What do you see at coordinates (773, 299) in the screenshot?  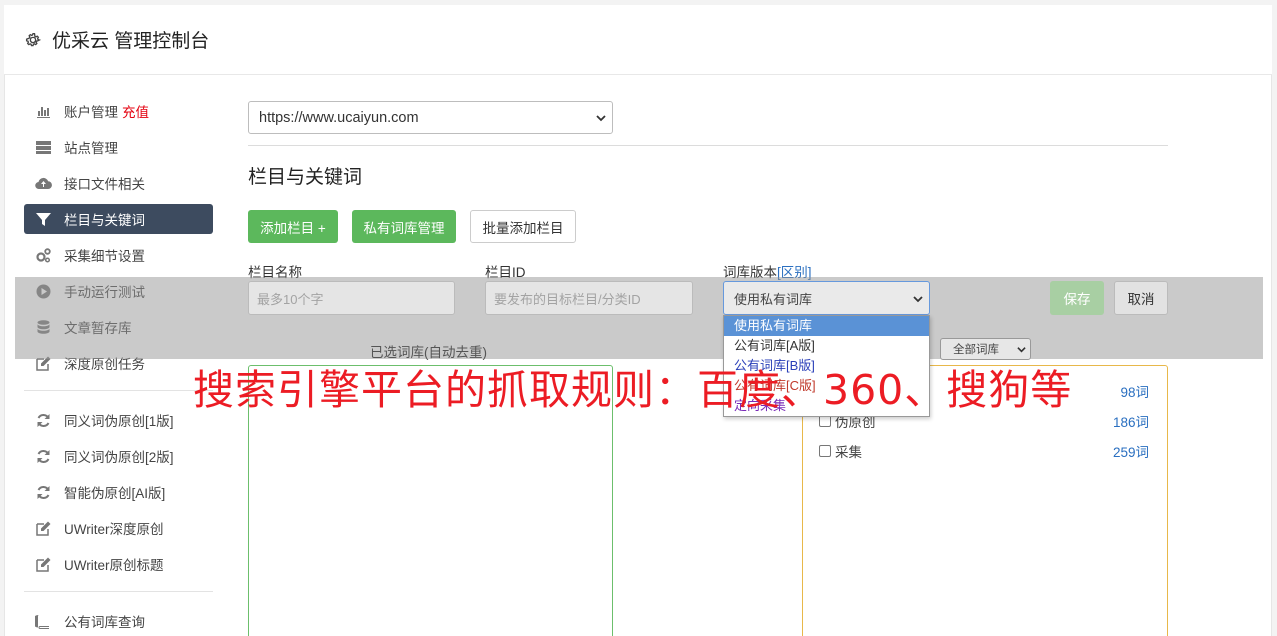 I see `library-version-value: 使用私有词库` at bounding box center [773, 299].